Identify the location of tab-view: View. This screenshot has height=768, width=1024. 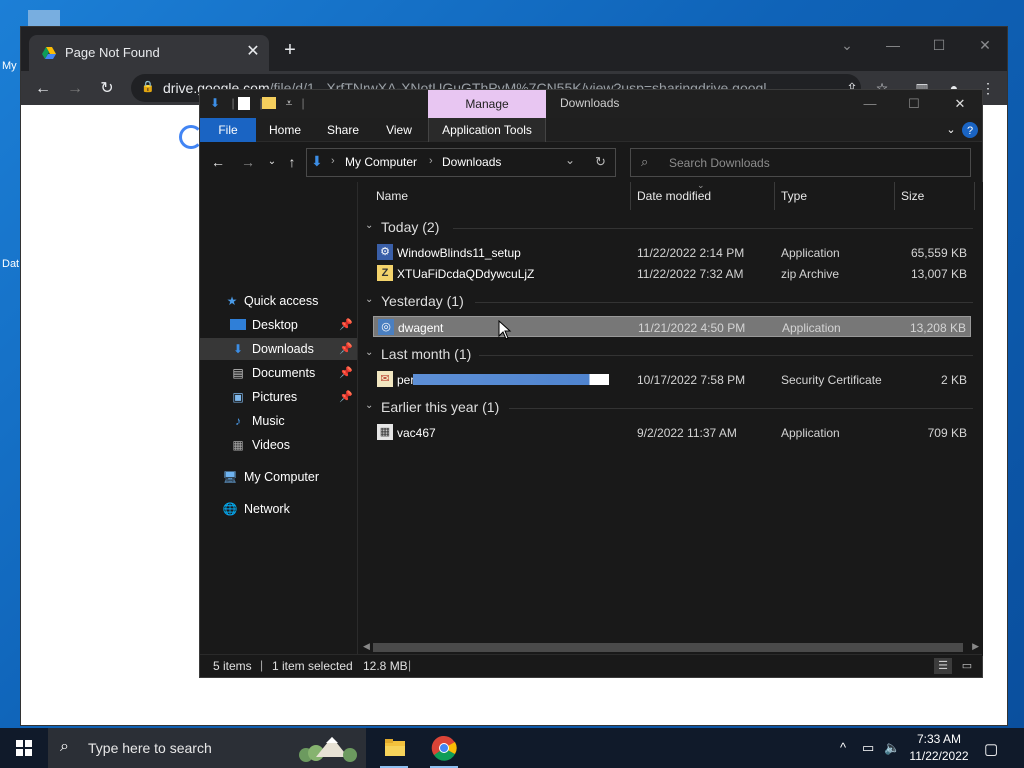
(399, 130).